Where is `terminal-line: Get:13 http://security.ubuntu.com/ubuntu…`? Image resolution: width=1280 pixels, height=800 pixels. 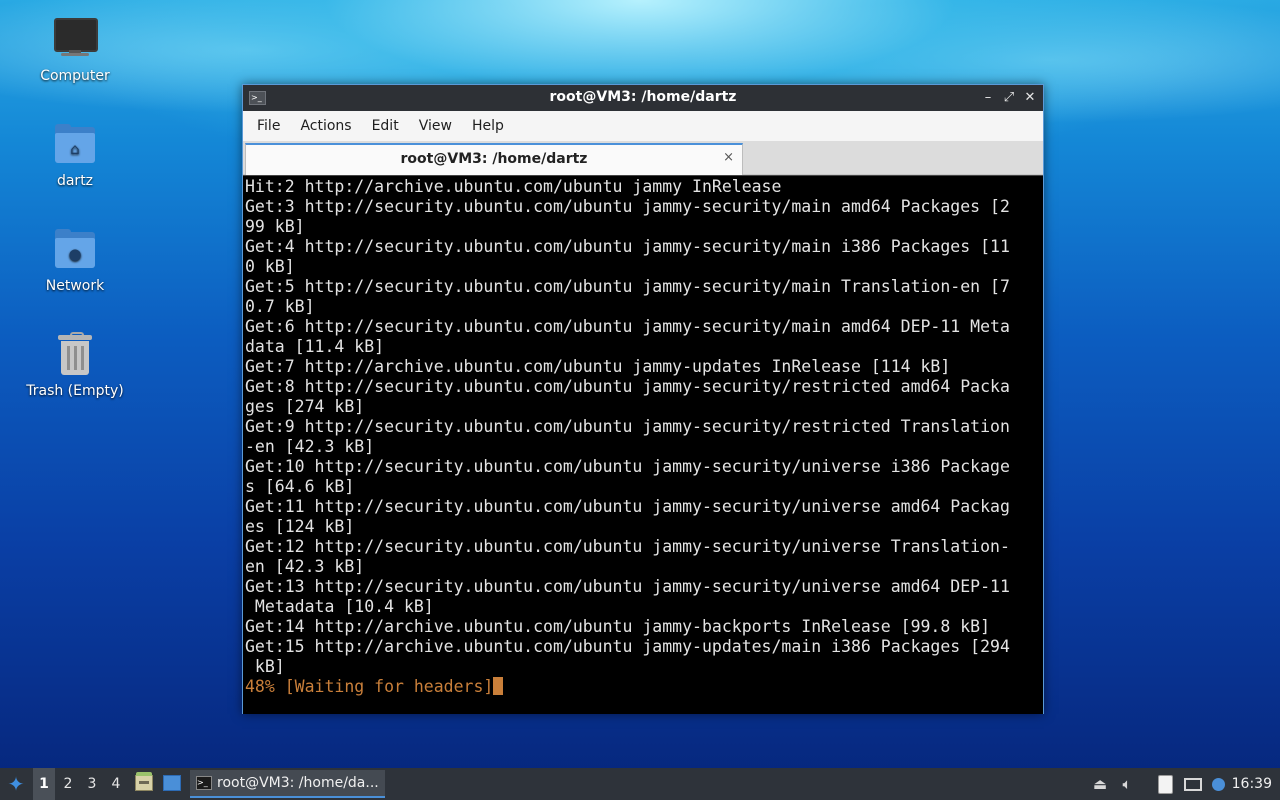 terminal-line: Get:13 http://security.ubuntu.com/ubuntu… is located at coordinates (627, 586).